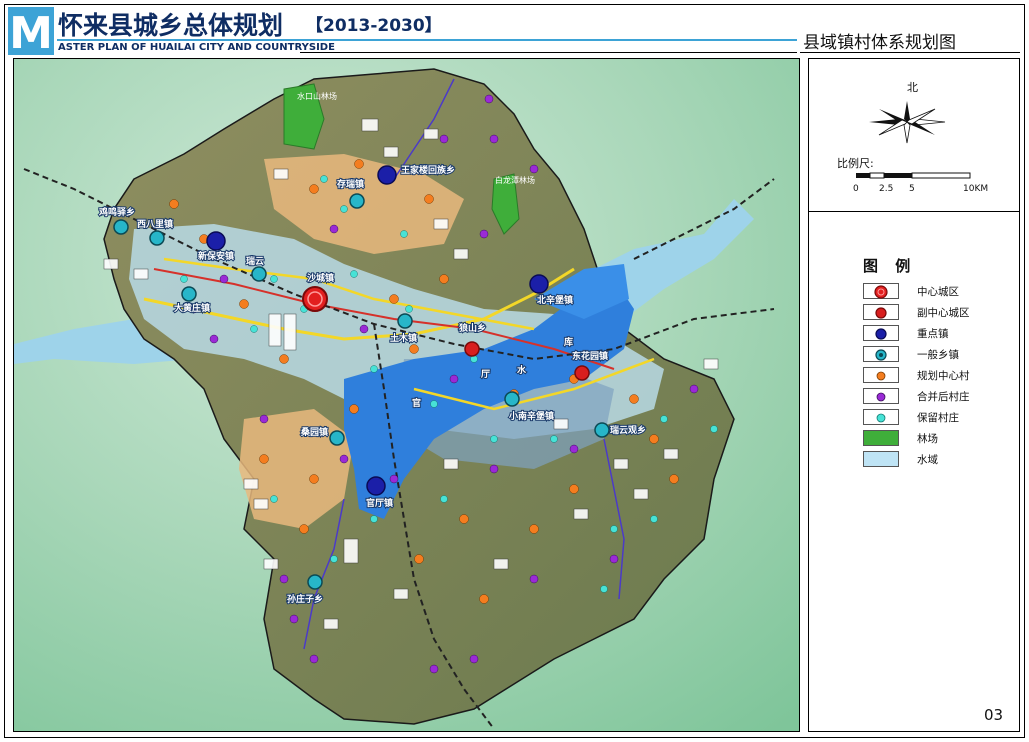 The width and height of the screenshot is (1029, 742). Describe the element at coordinates (879, 43) in the screenshot. I see `map-subtitle: 县域镇村体系规划图` at that location.